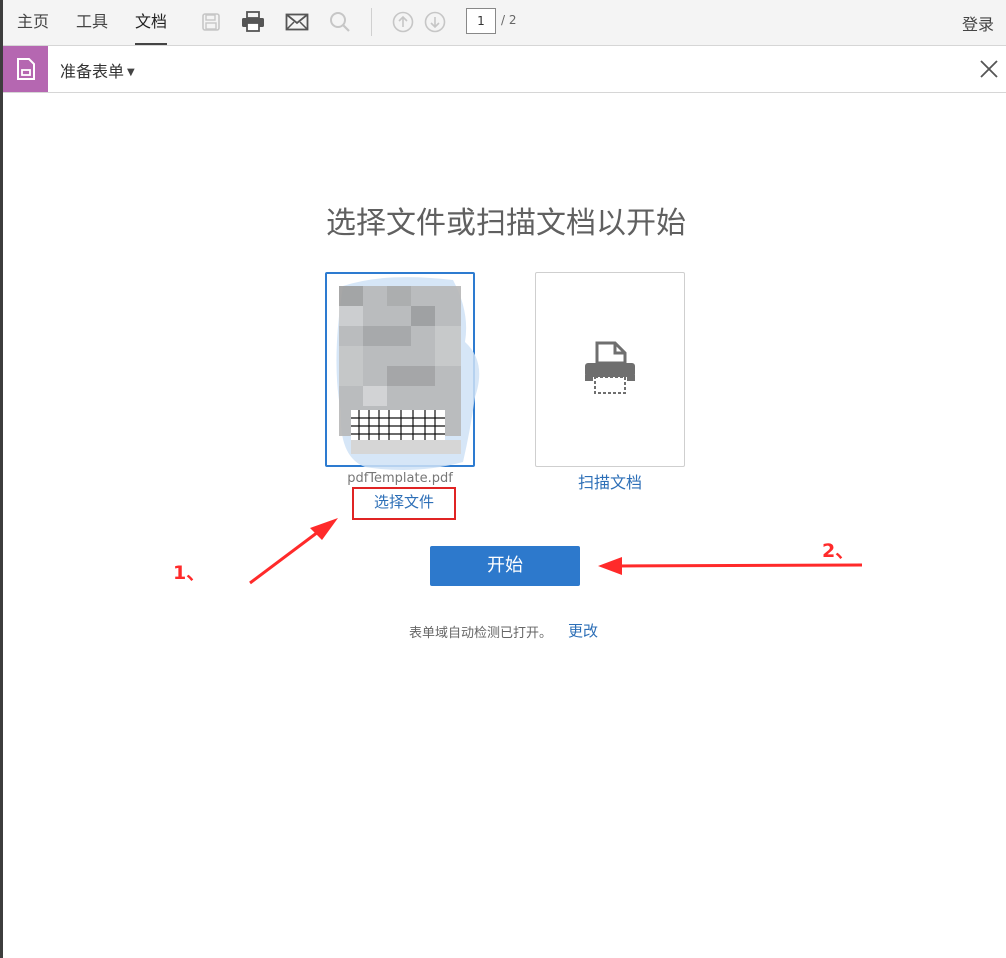 This screenshot has height=958, width=1006. Describe the element at coordinates (838, 551) in the screenshot. I see `annotation-step-2: 2、` at that location.